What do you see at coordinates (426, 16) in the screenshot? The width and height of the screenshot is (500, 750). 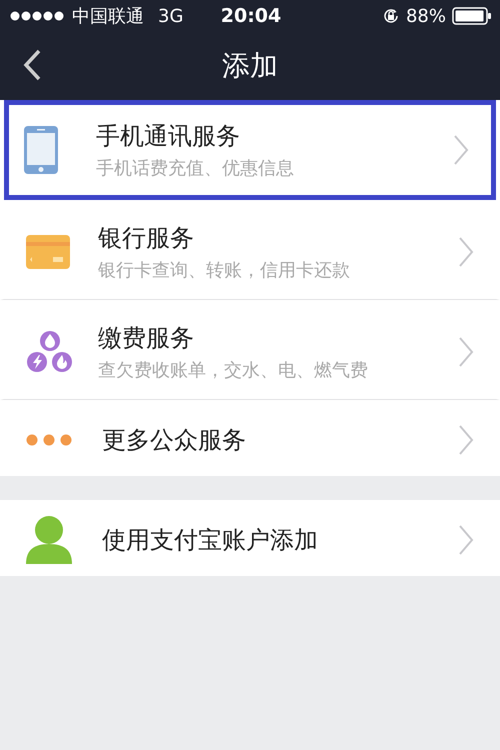 I see `battery-percent: 88%` at bounding box center [426, 16].